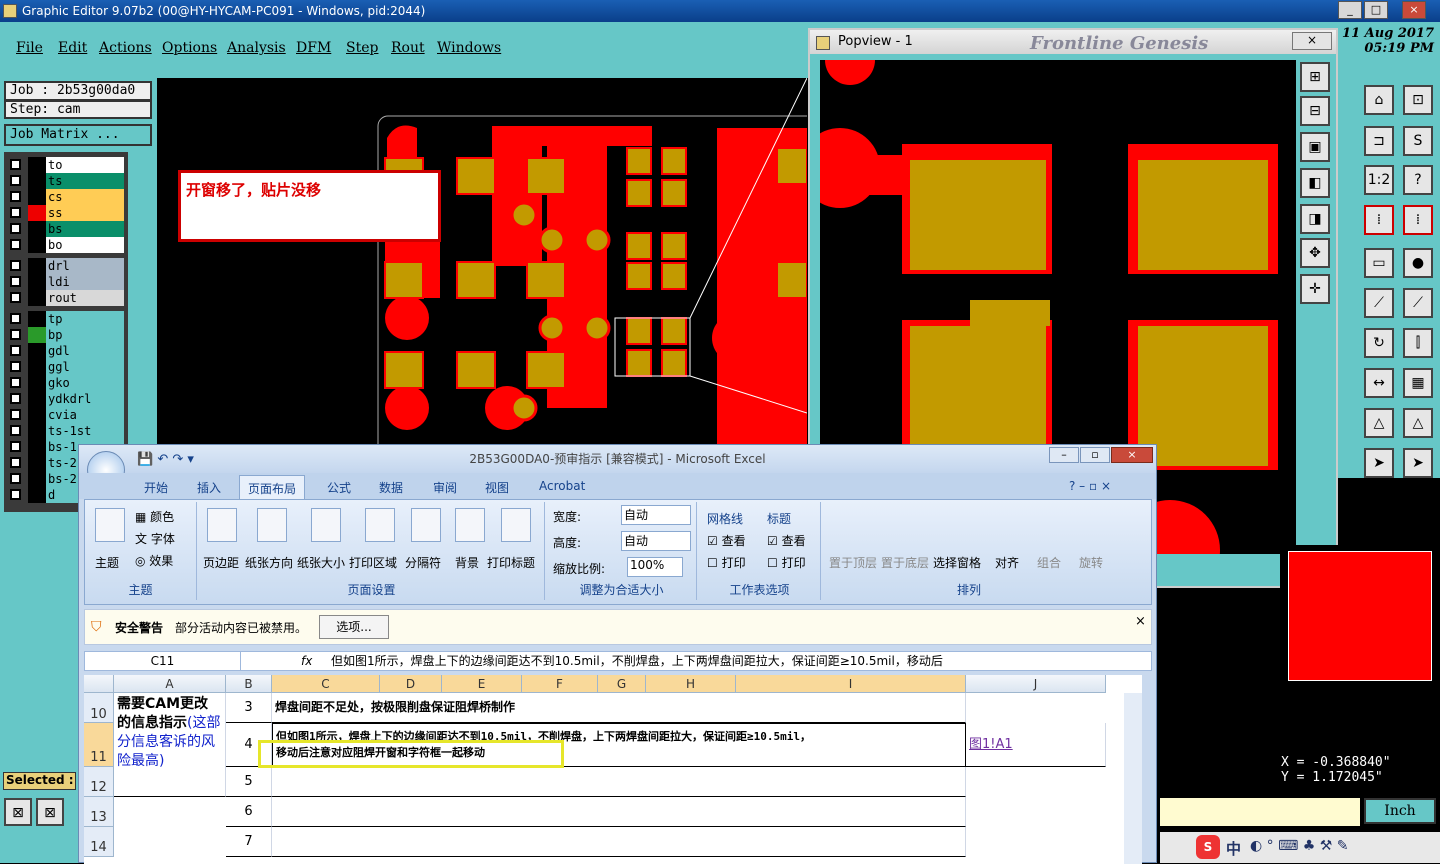 The height and width of the screenshot is (864, 1440). What do you see at coordinates (619, 812) in the screenshot?
I see `cell-c13` at bounding box center [619, 812].